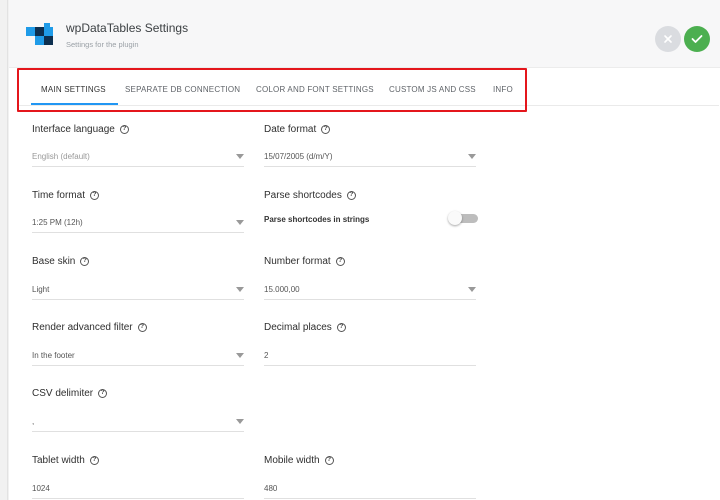  What do you see at coordinates (89, 327) in the screenshot?
I see `render-advanced-filter-label: Render advanced filter?` at bounding box center [89, 327].